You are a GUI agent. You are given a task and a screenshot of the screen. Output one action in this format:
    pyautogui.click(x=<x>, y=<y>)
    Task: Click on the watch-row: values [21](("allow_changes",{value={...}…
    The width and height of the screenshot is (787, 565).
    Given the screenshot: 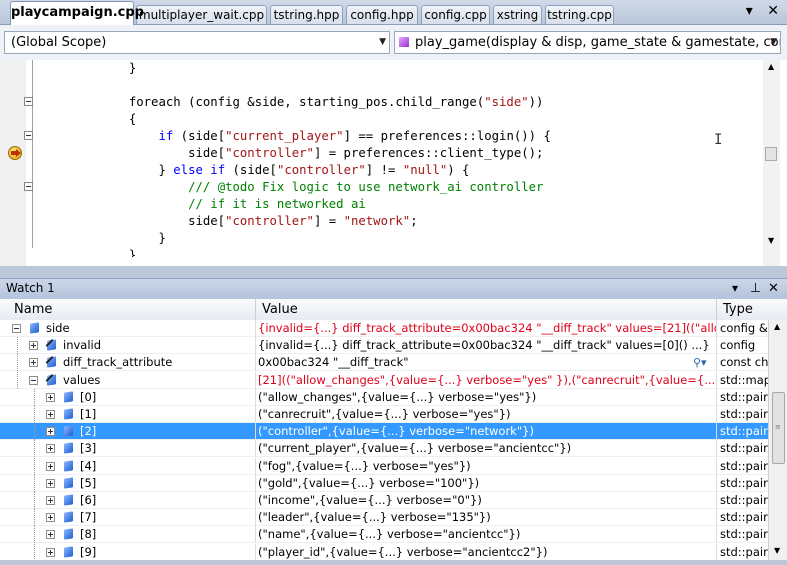 What is the action you would take?
    pyautogui.click(x=384, y=380)
    